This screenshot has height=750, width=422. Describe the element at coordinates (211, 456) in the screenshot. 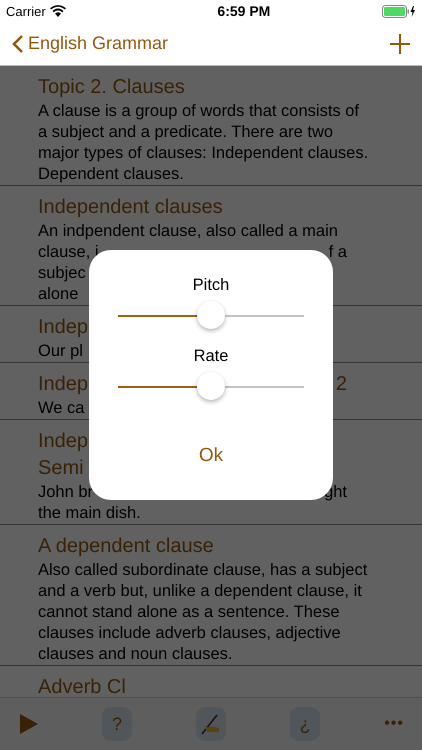

I see `ok-button: Ok` at that location.